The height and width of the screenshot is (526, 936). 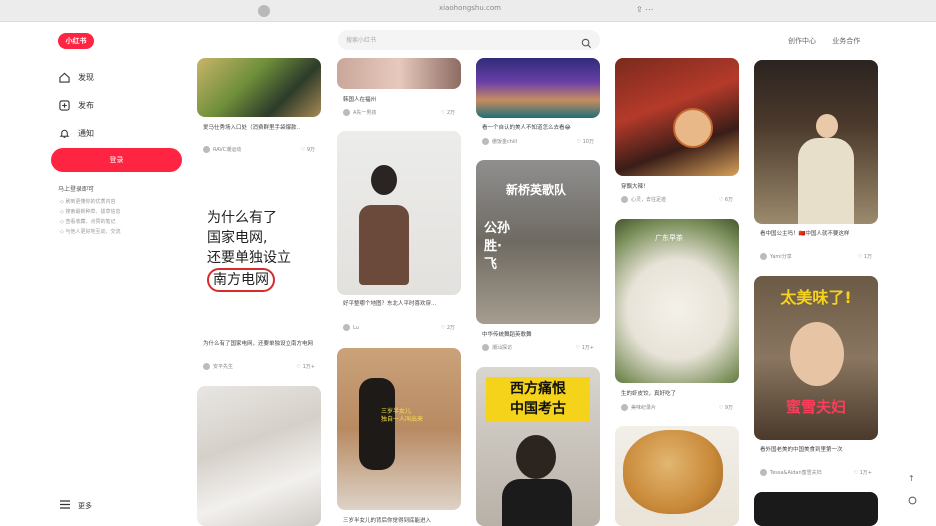 What do you see at coordinates (669, 238) in the screenshot?
I see `thumbnail-text: 广东早茶` at bounding box center [669, 238].